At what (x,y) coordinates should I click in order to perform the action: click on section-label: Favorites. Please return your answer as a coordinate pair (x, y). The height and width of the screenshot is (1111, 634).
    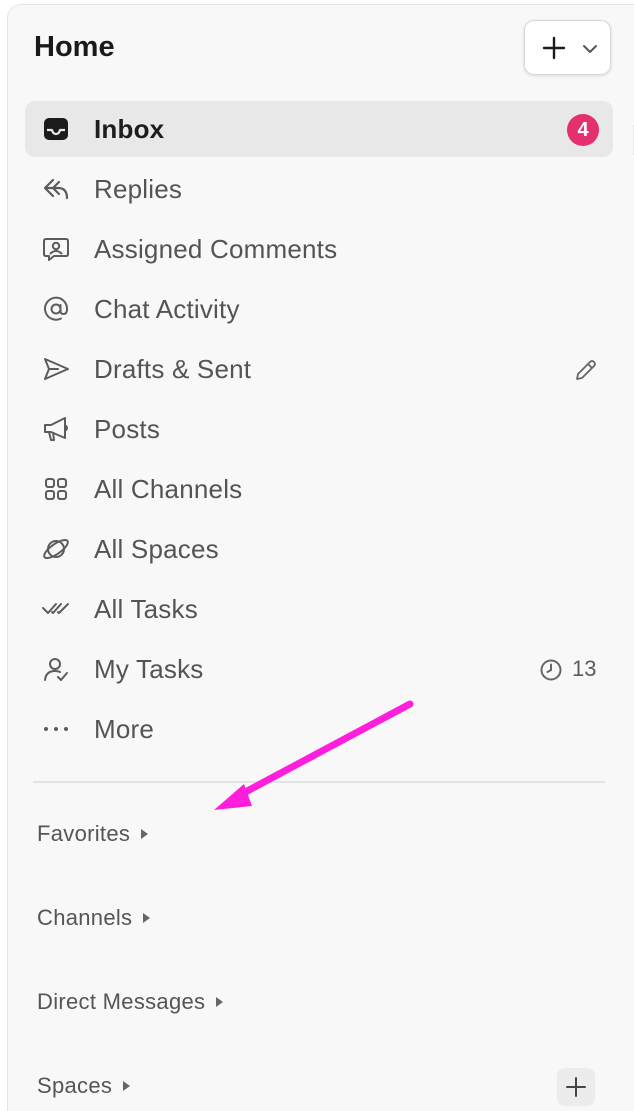
    Looking at the image, I should click on (84, 833).